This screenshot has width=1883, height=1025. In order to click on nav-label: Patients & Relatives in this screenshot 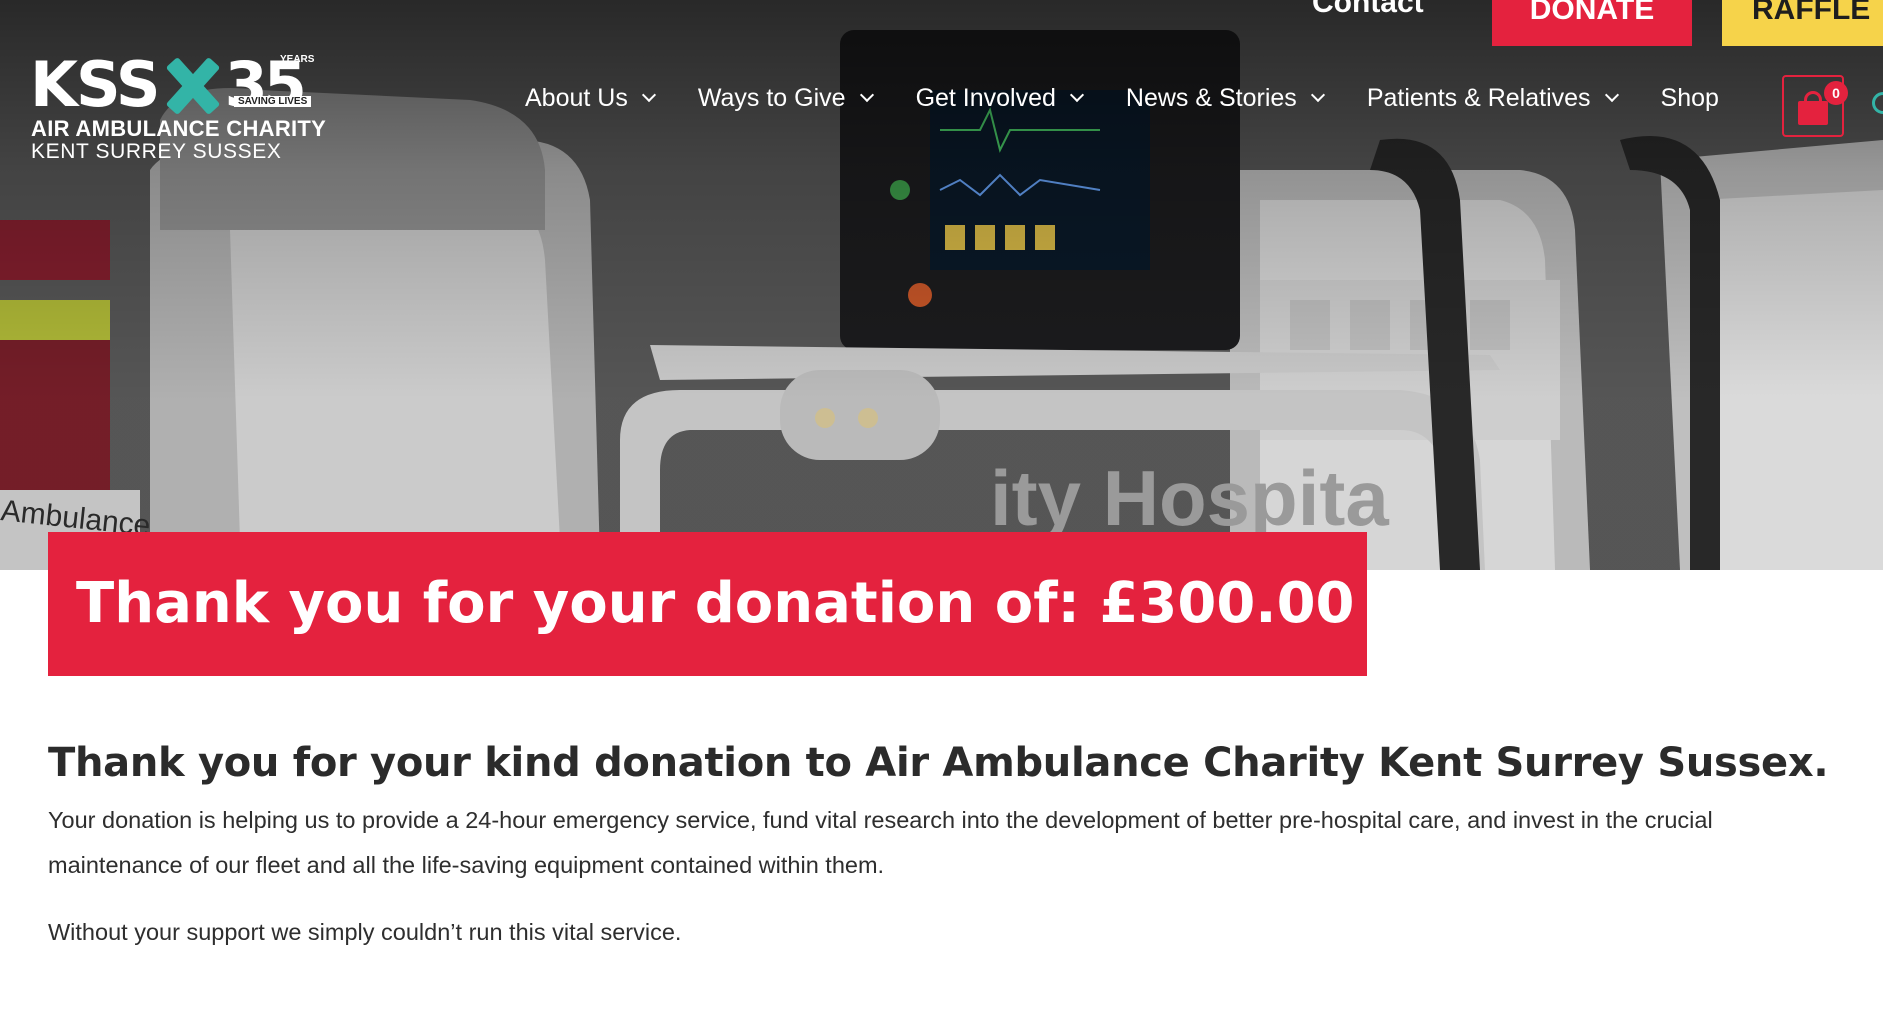, I will do `click(1478, 97)`.